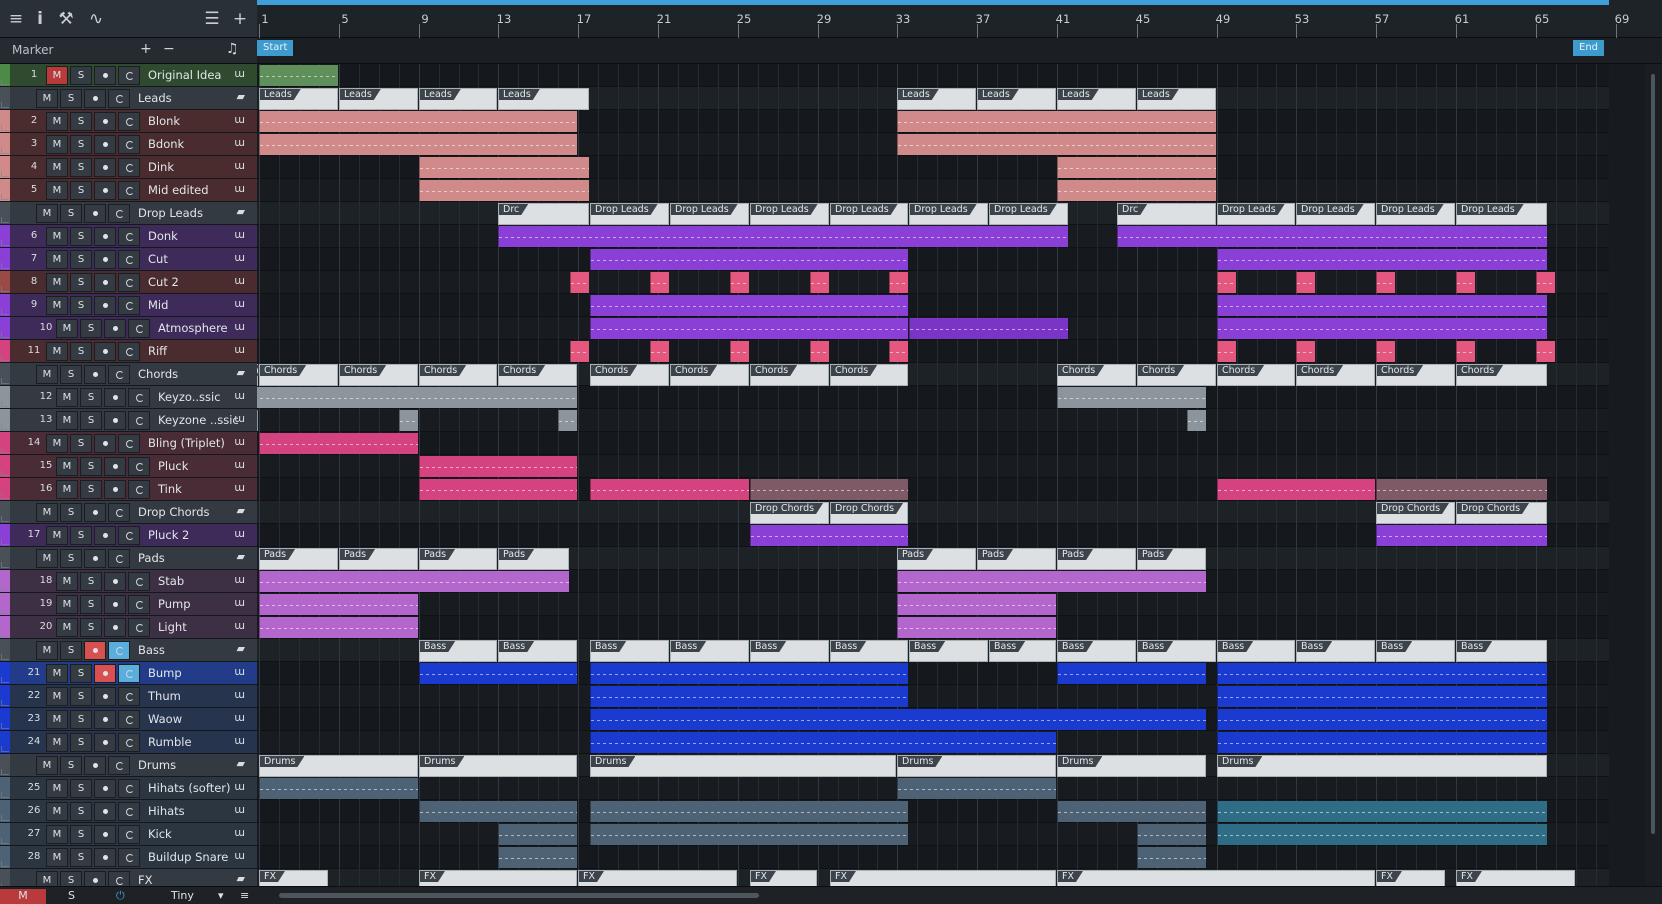 The image size is (1662, 904). I want to click on track-name: Tink, so click(170, 489).